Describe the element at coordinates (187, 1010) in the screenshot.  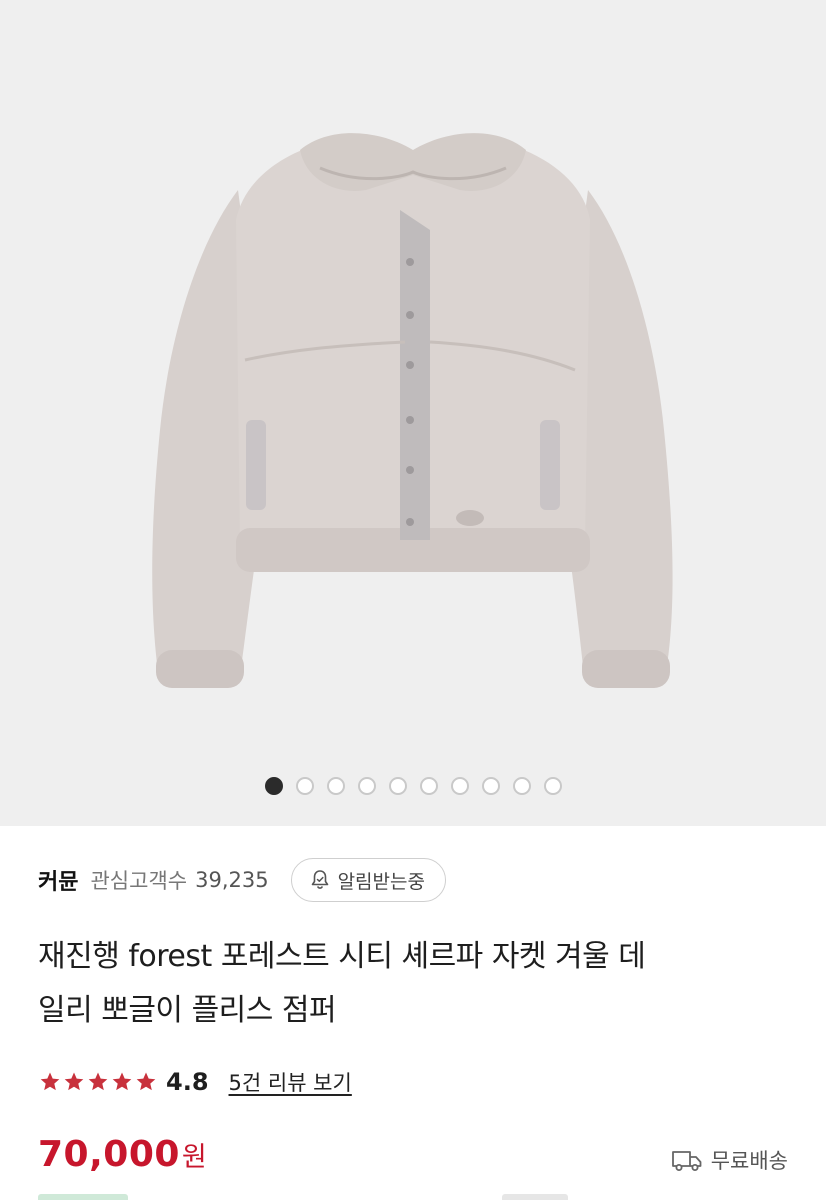
I see `product-title-line: 일리 뽀글이 플리스 점퍼` at that location.